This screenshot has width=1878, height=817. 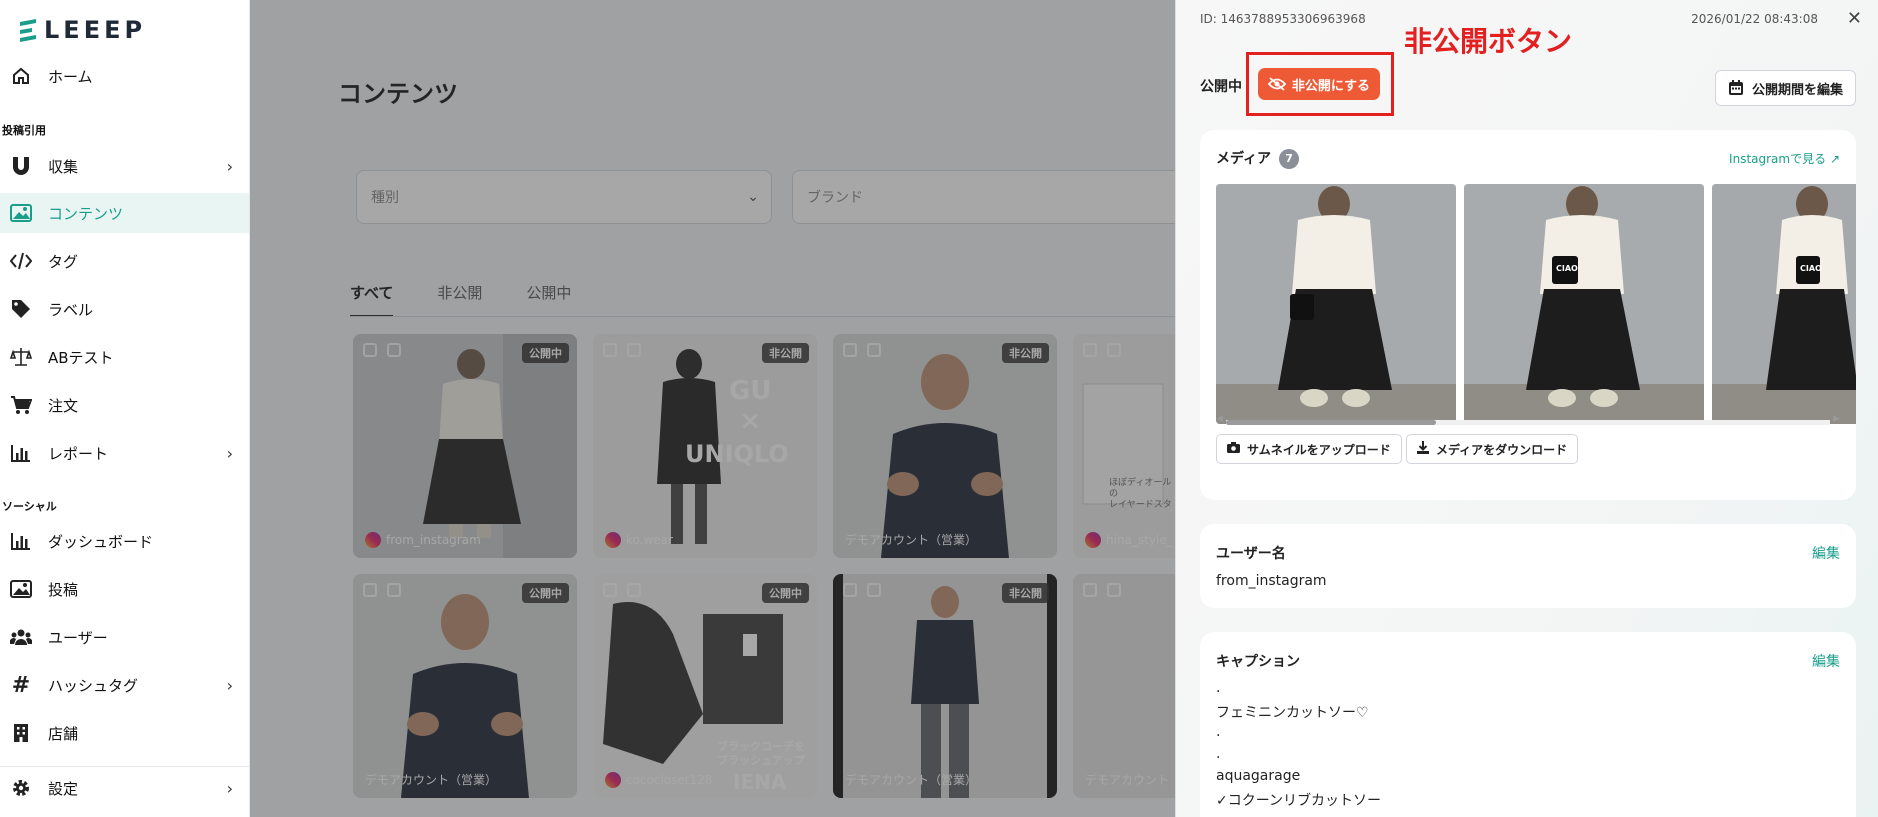 What do you see at coordinates (1423, 449) in the screenshot?
I see `download-icon` at bounding box center [1423, 449].